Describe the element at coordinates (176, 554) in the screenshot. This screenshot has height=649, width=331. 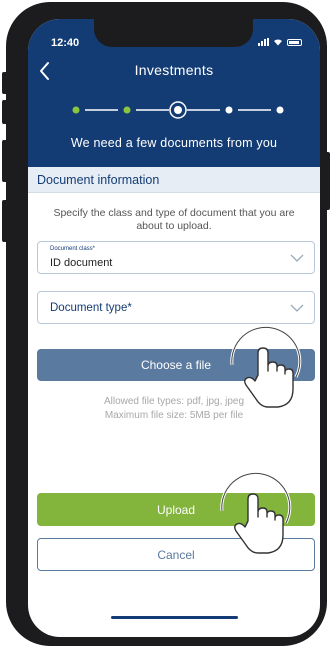
I see `cancel-label: Cancel` at that location.